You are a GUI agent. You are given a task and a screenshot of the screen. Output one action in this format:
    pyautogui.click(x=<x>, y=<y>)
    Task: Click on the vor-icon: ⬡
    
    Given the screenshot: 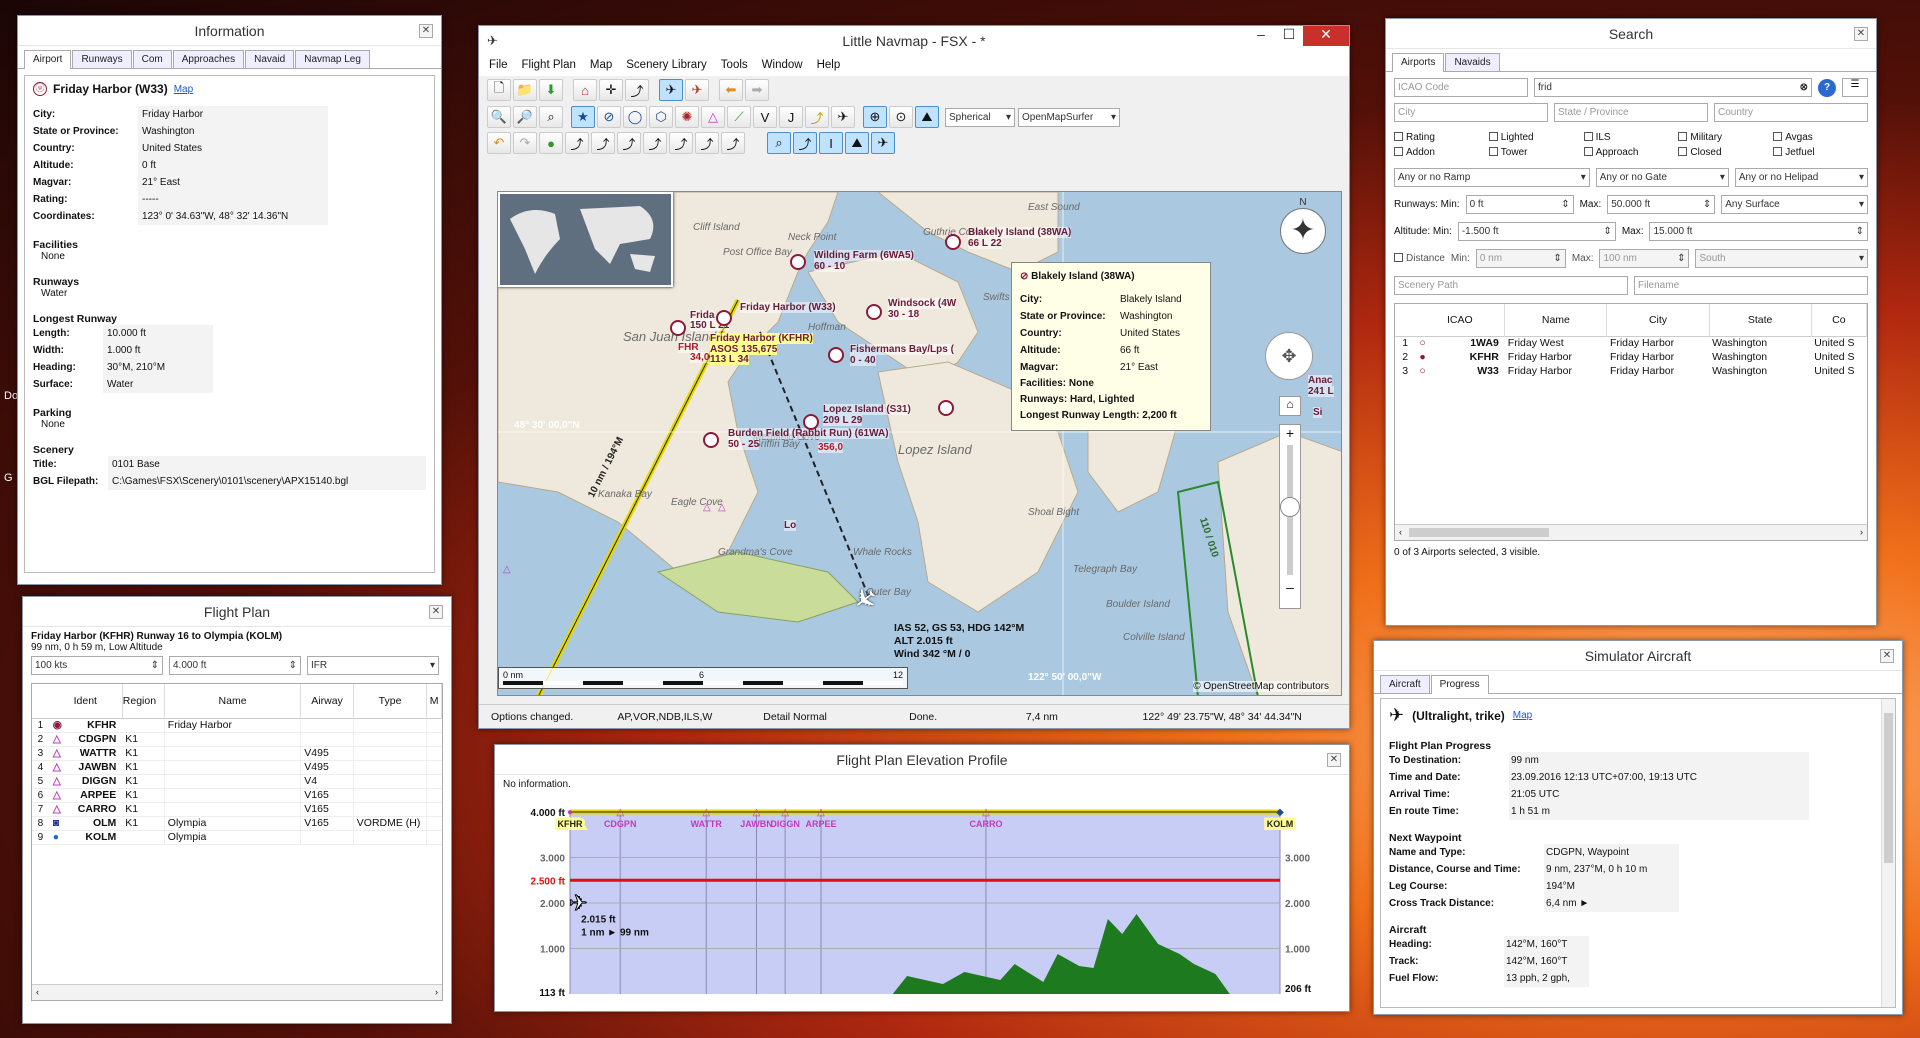 What is the action you would take?
    pyautogui.click(x=661, y=117)
    